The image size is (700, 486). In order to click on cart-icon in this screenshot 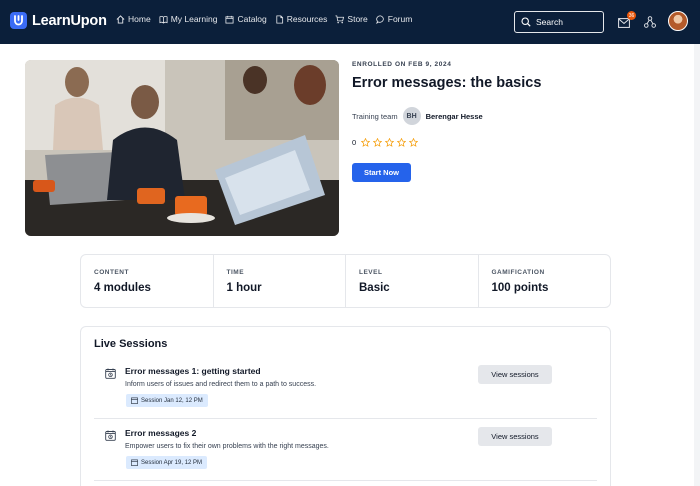, I will do `click(340, 18)`.